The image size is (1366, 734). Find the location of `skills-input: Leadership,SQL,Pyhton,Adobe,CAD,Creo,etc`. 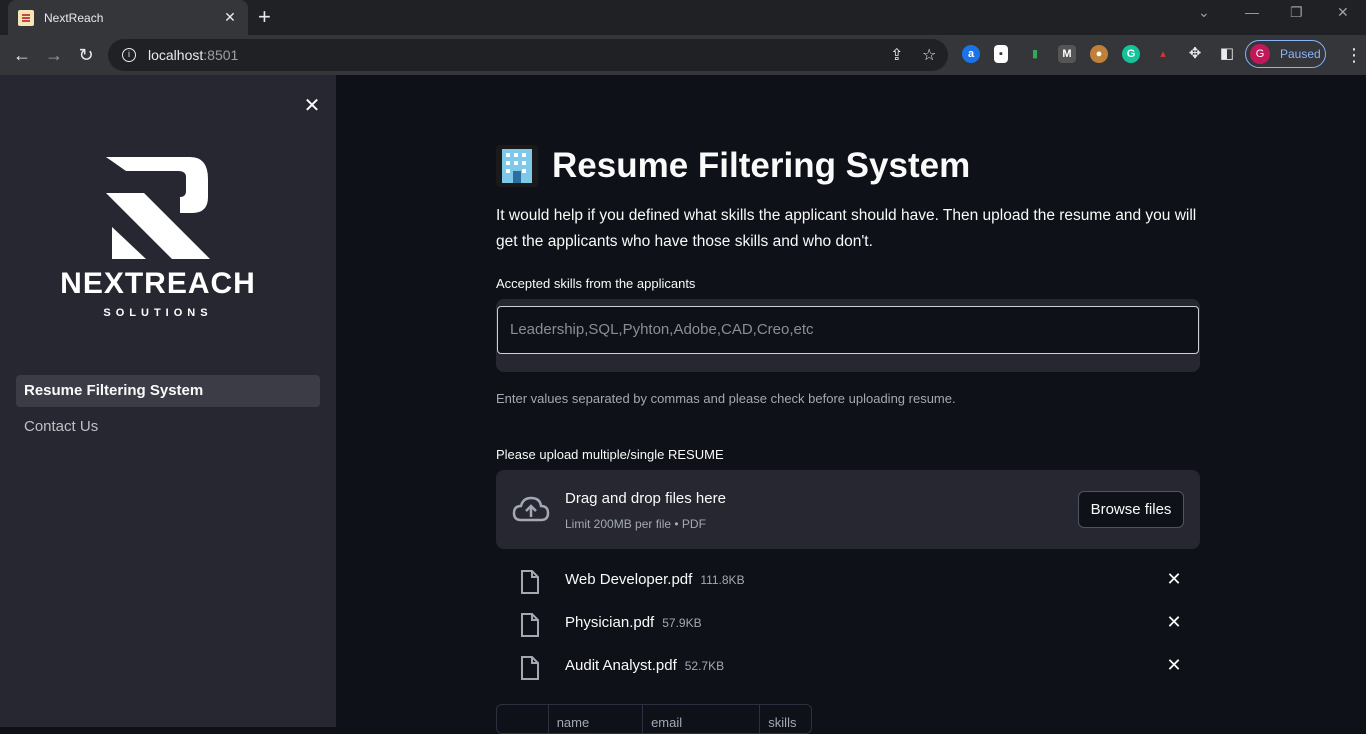

skills-input: Leadership,SQL,Pyhton,Adobe,CAD,Creo,etc is located at coordinates (848, 330).